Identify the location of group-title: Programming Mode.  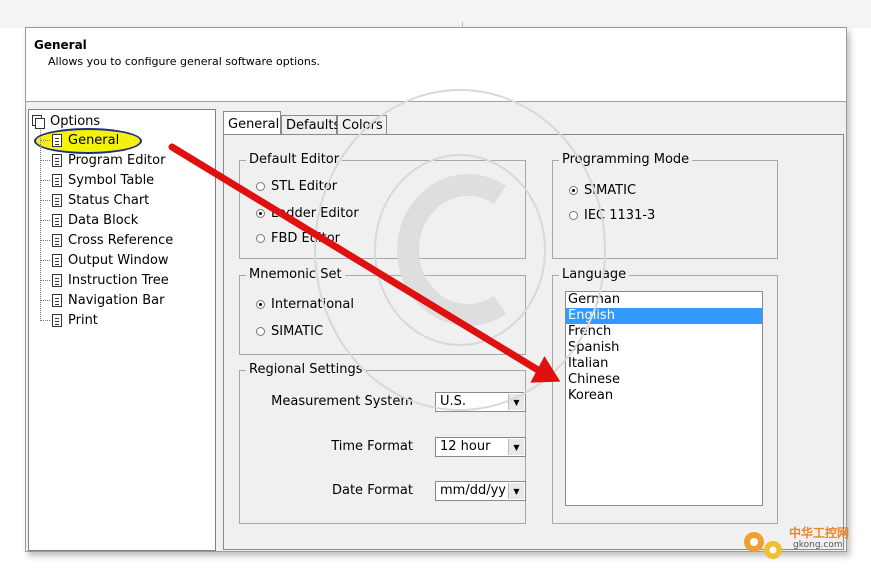
(626, 159).